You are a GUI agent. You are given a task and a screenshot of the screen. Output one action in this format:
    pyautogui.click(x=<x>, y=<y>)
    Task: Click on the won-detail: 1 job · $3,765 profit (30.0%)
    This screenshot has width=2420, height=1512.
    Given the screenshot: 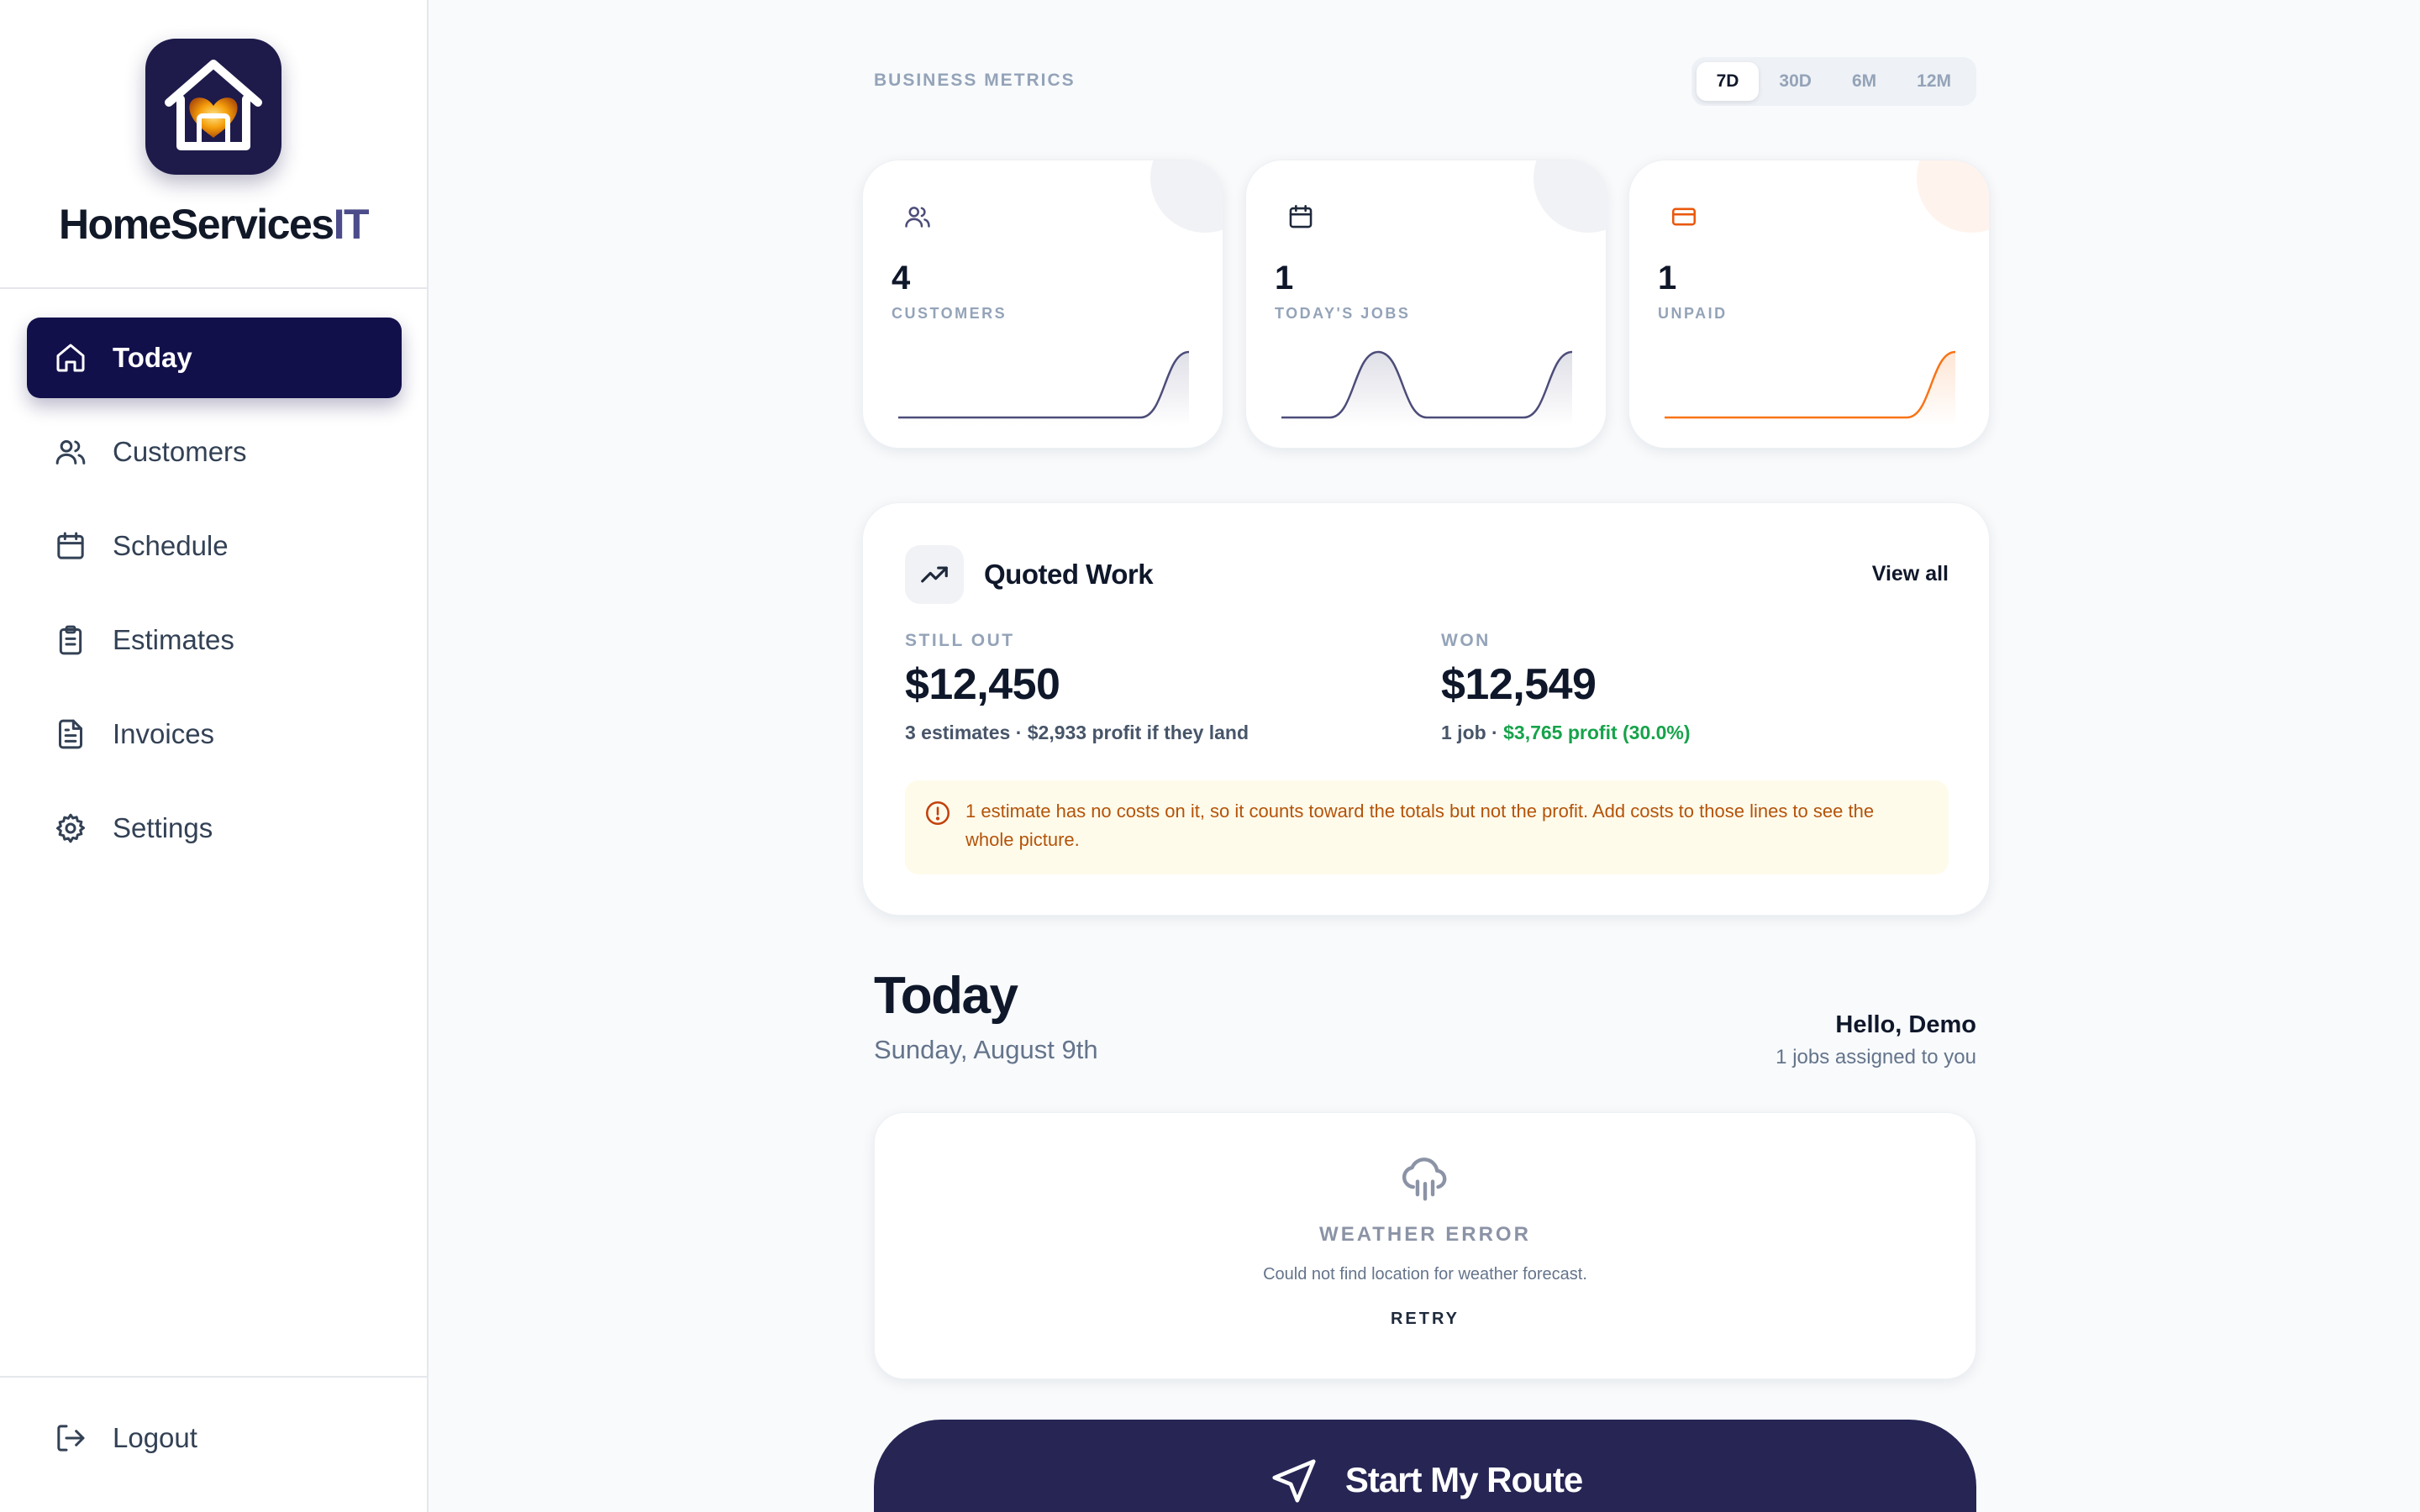 What is the action you would take?
    pyautogui.click(x=1566, y=733)
    